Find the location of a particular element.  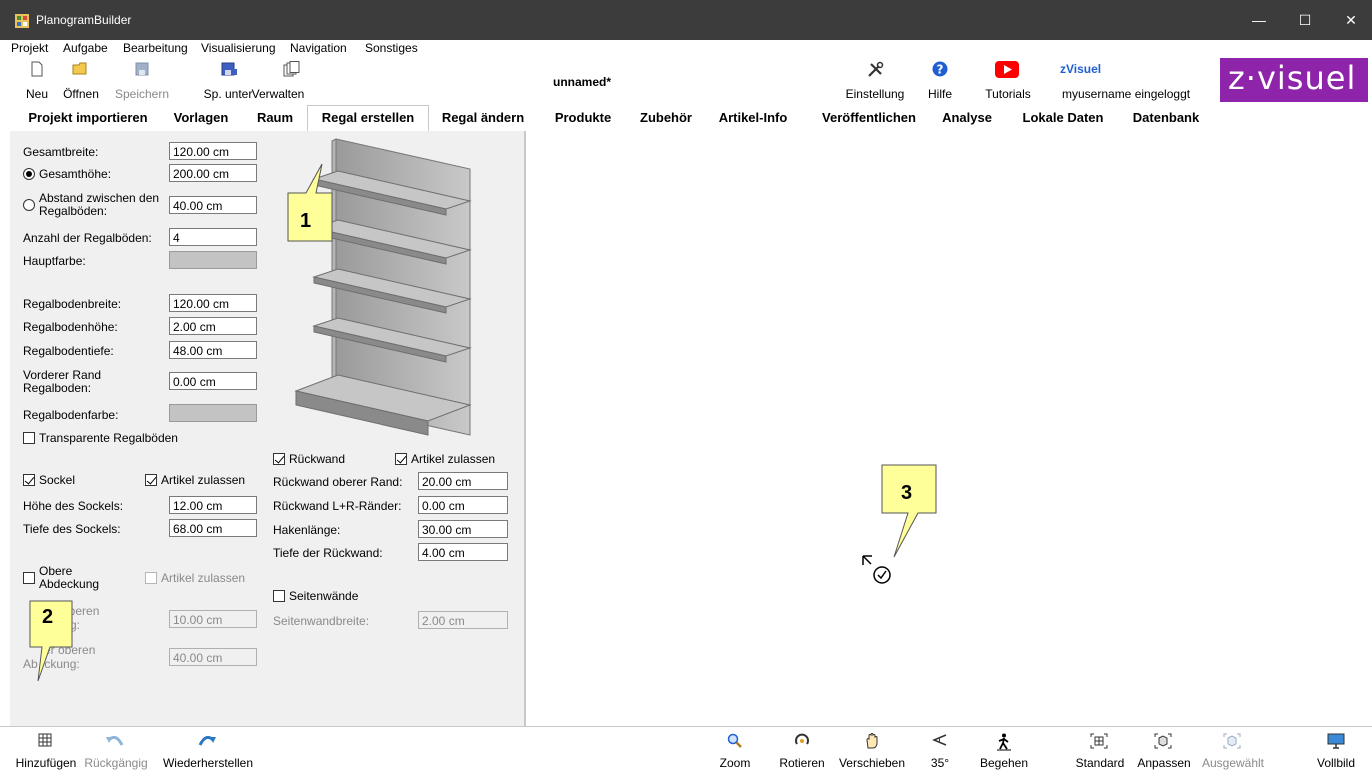

youtube-icon is located at coordinates (1007, 69).